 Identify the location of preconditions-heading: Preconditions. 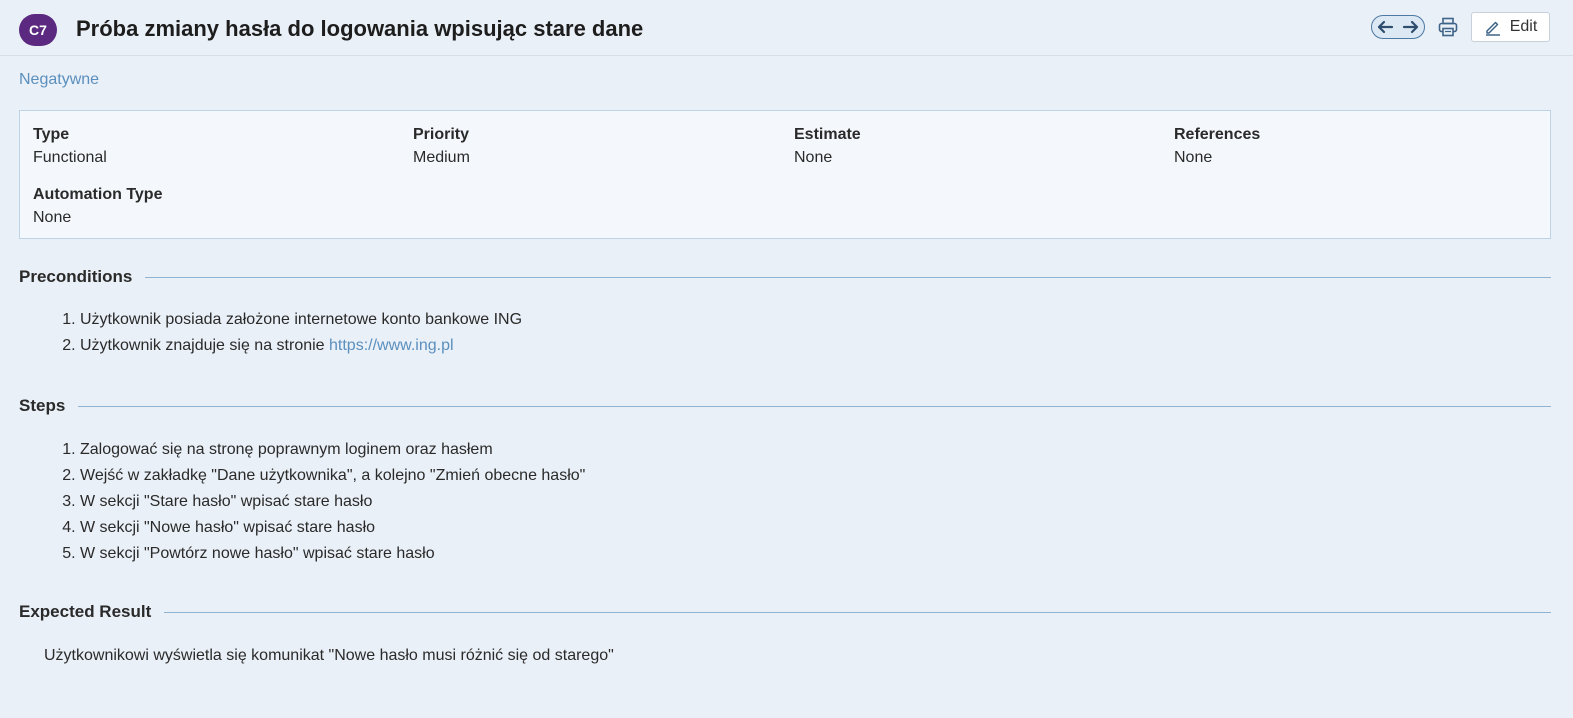
(785, 277).